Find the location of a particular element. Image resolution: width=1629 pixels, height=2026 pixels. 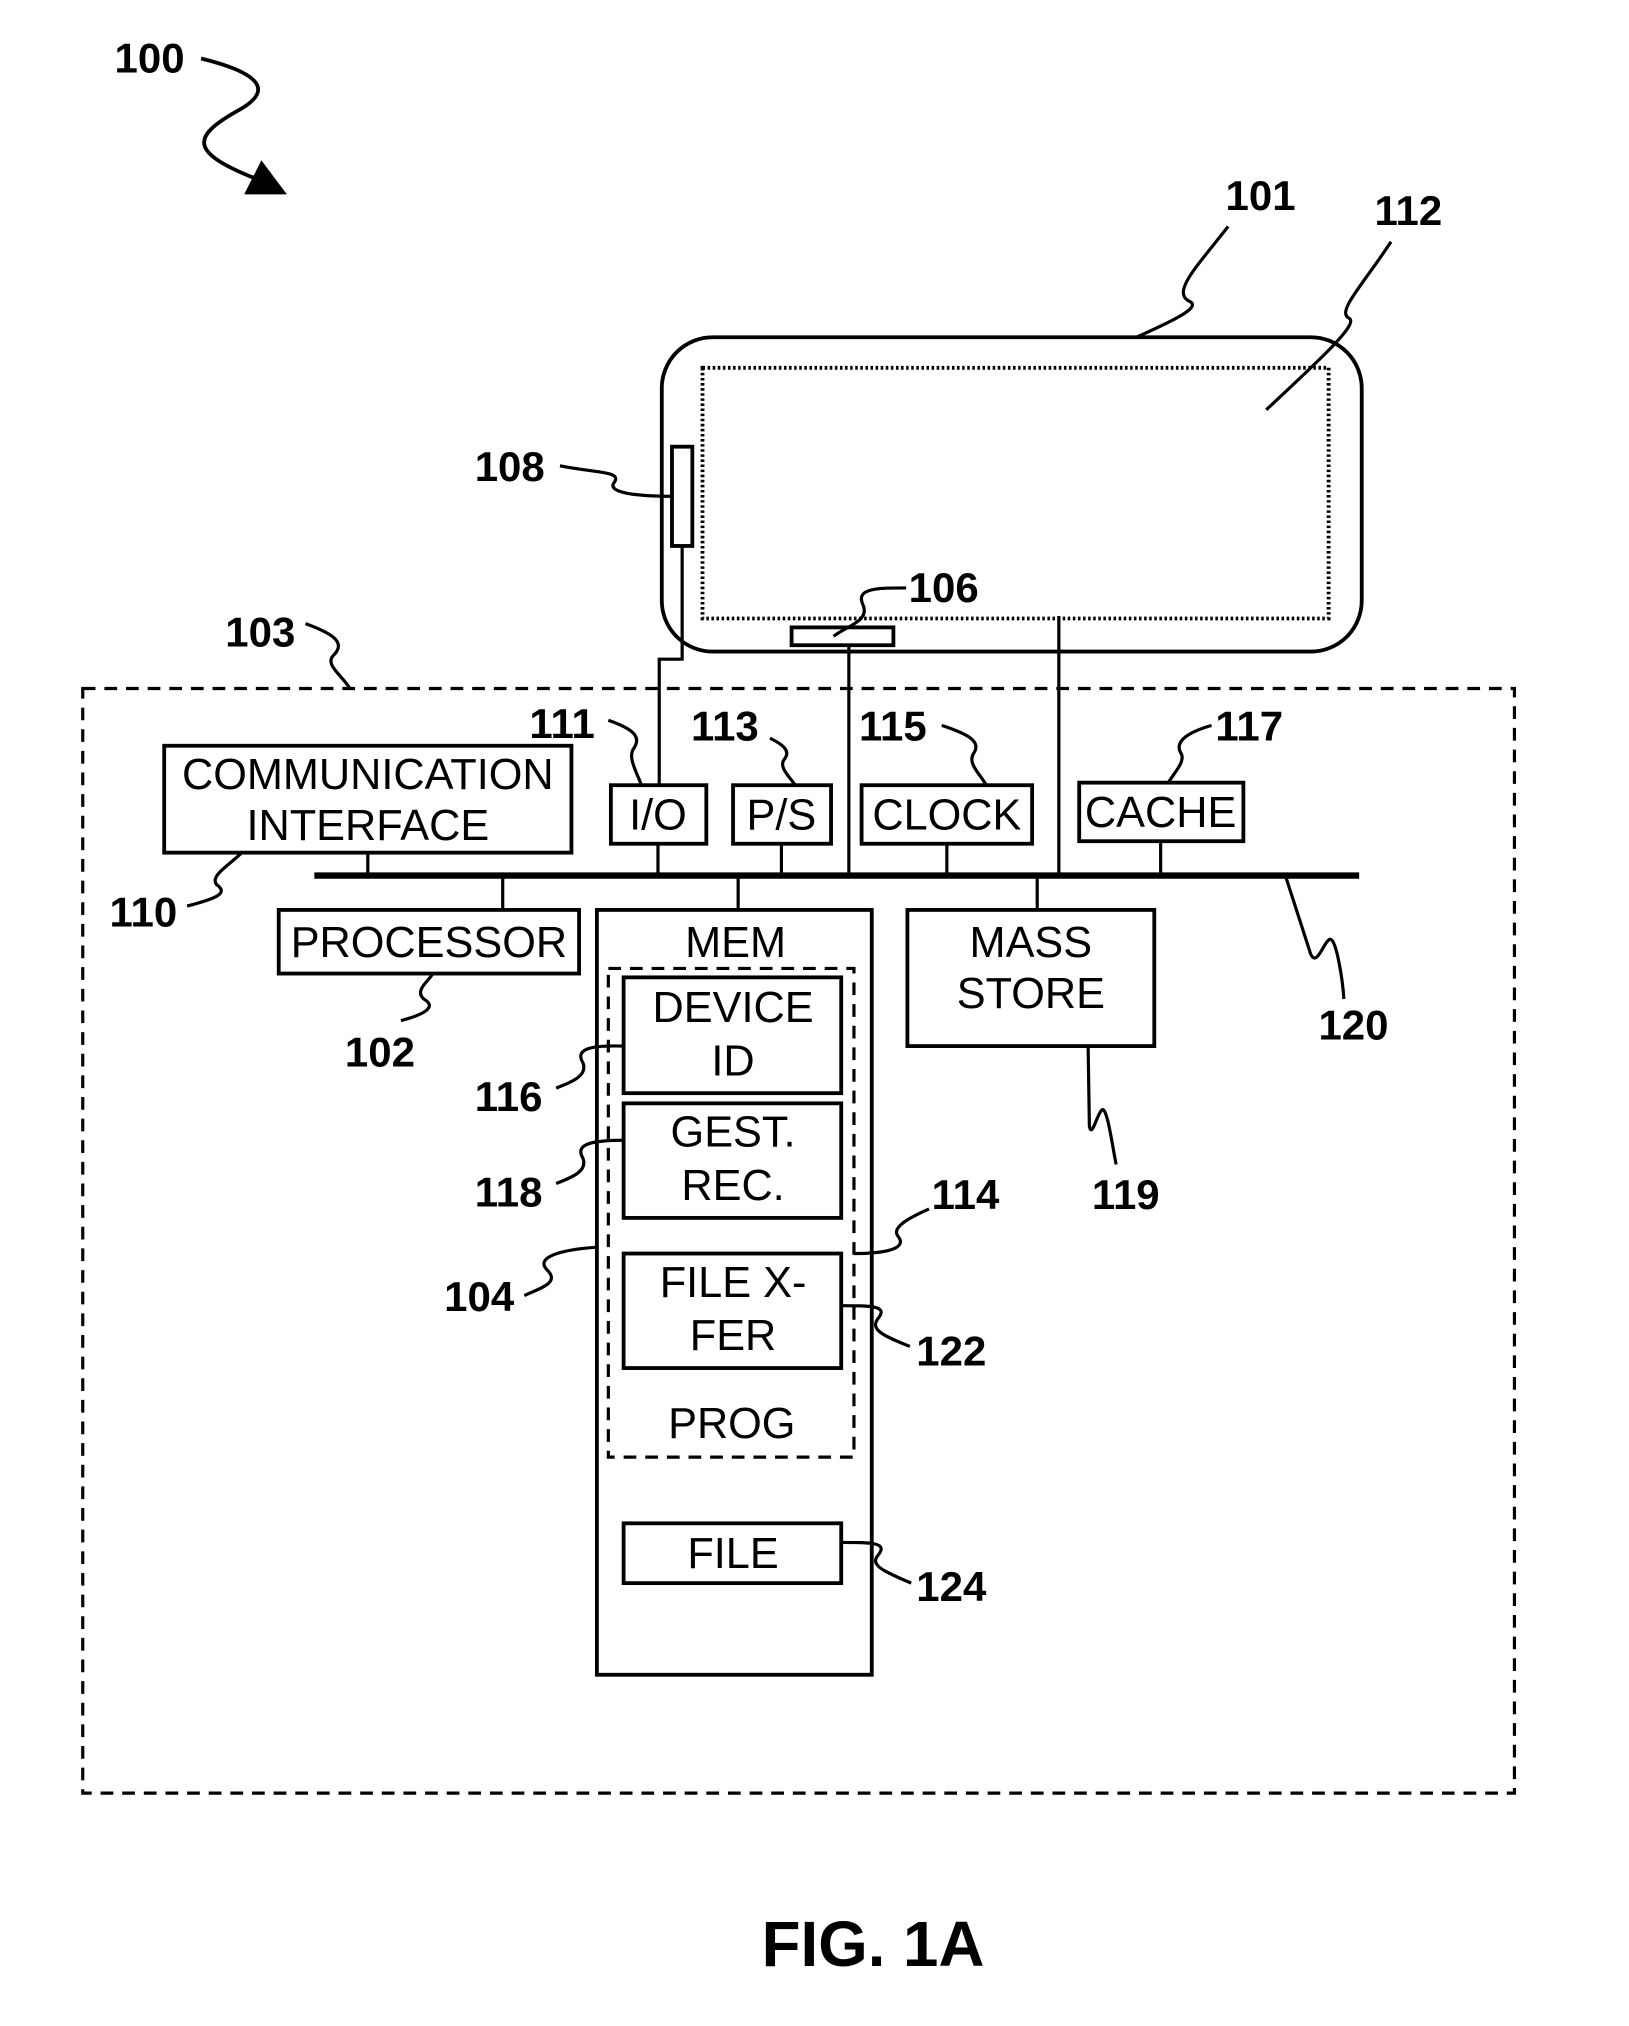

clock-unit: CLOCK is located at coordinates (947, 814).